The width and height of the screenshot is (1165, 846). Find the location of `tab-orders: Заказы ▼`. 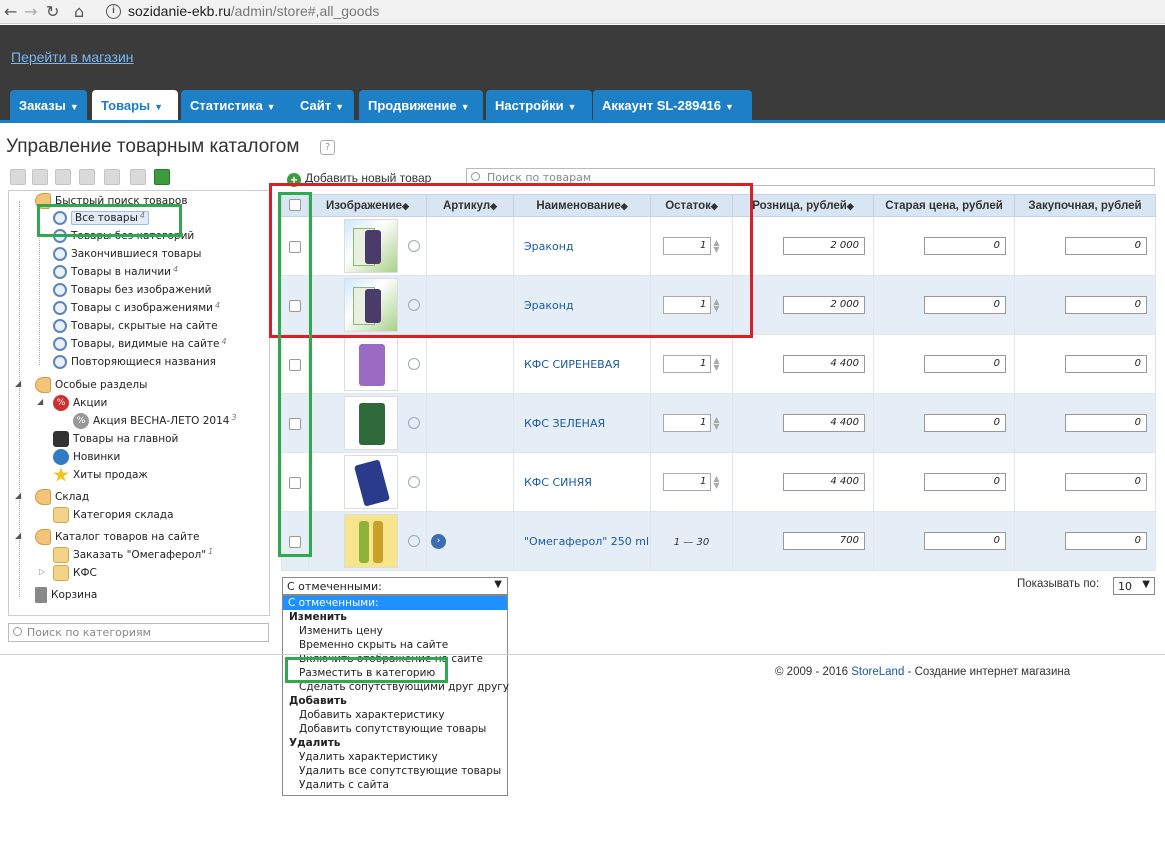

tab-orders: Заказы ▼ is located at coordinates (48, 105).